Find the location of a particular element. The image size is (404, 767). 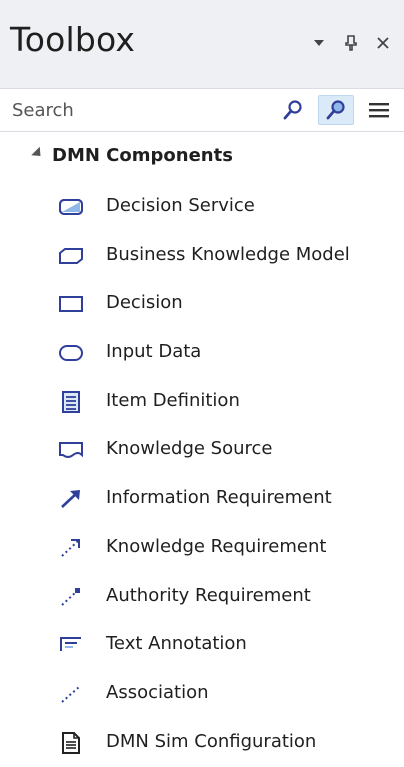

search-bar is located at coordinates (202, 110).